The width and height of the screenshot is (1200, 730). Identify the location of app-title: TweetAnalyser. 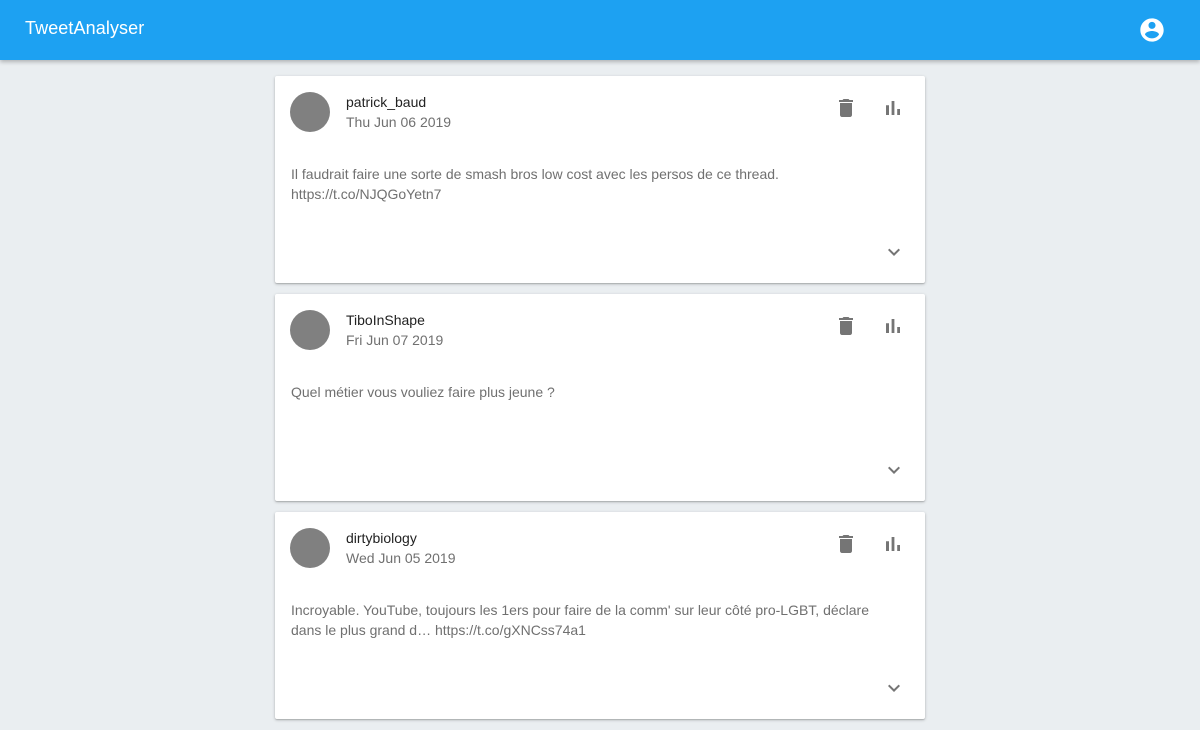
(85, 28).